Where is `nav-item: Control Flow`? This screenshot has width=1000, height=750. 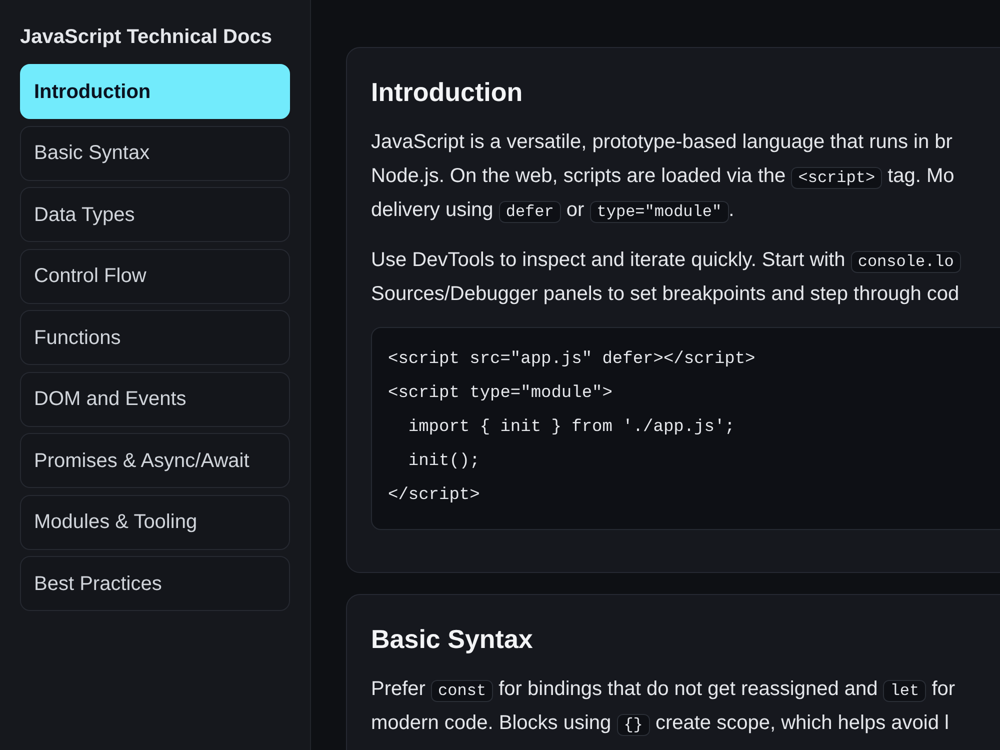
nav-item: Control Flow is located at coordinates (155, 276).